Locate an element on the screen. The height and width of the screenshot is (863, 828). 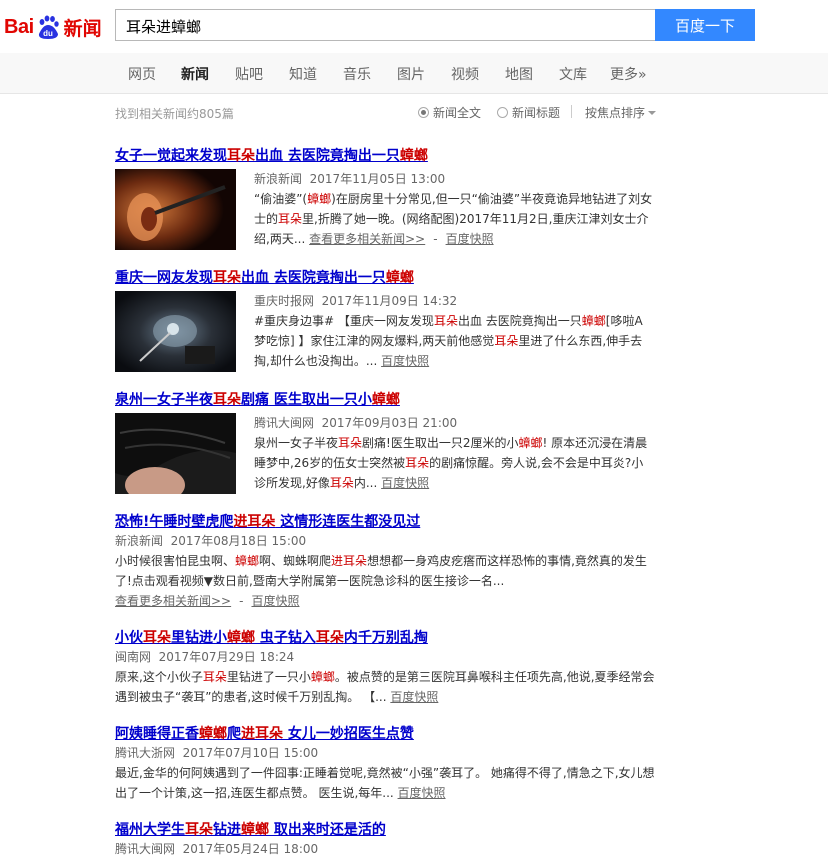
option-title: 新闻标题 is located at coordinates (528, 112).